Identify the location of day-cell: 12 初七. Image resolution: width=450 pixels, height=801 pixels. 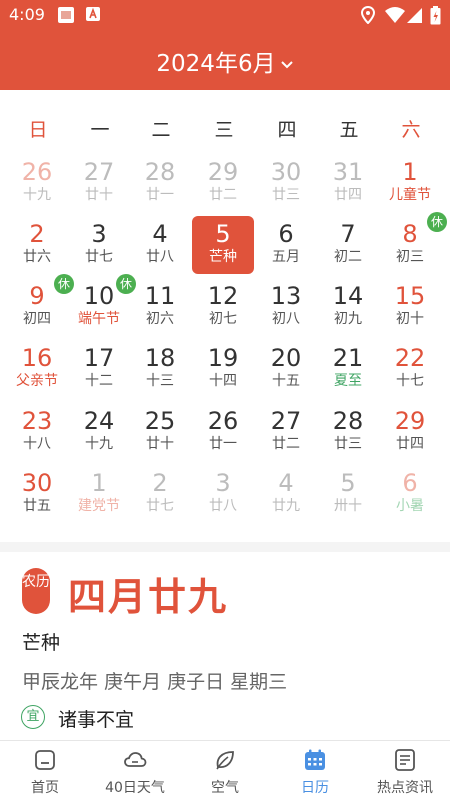
(223, 307).